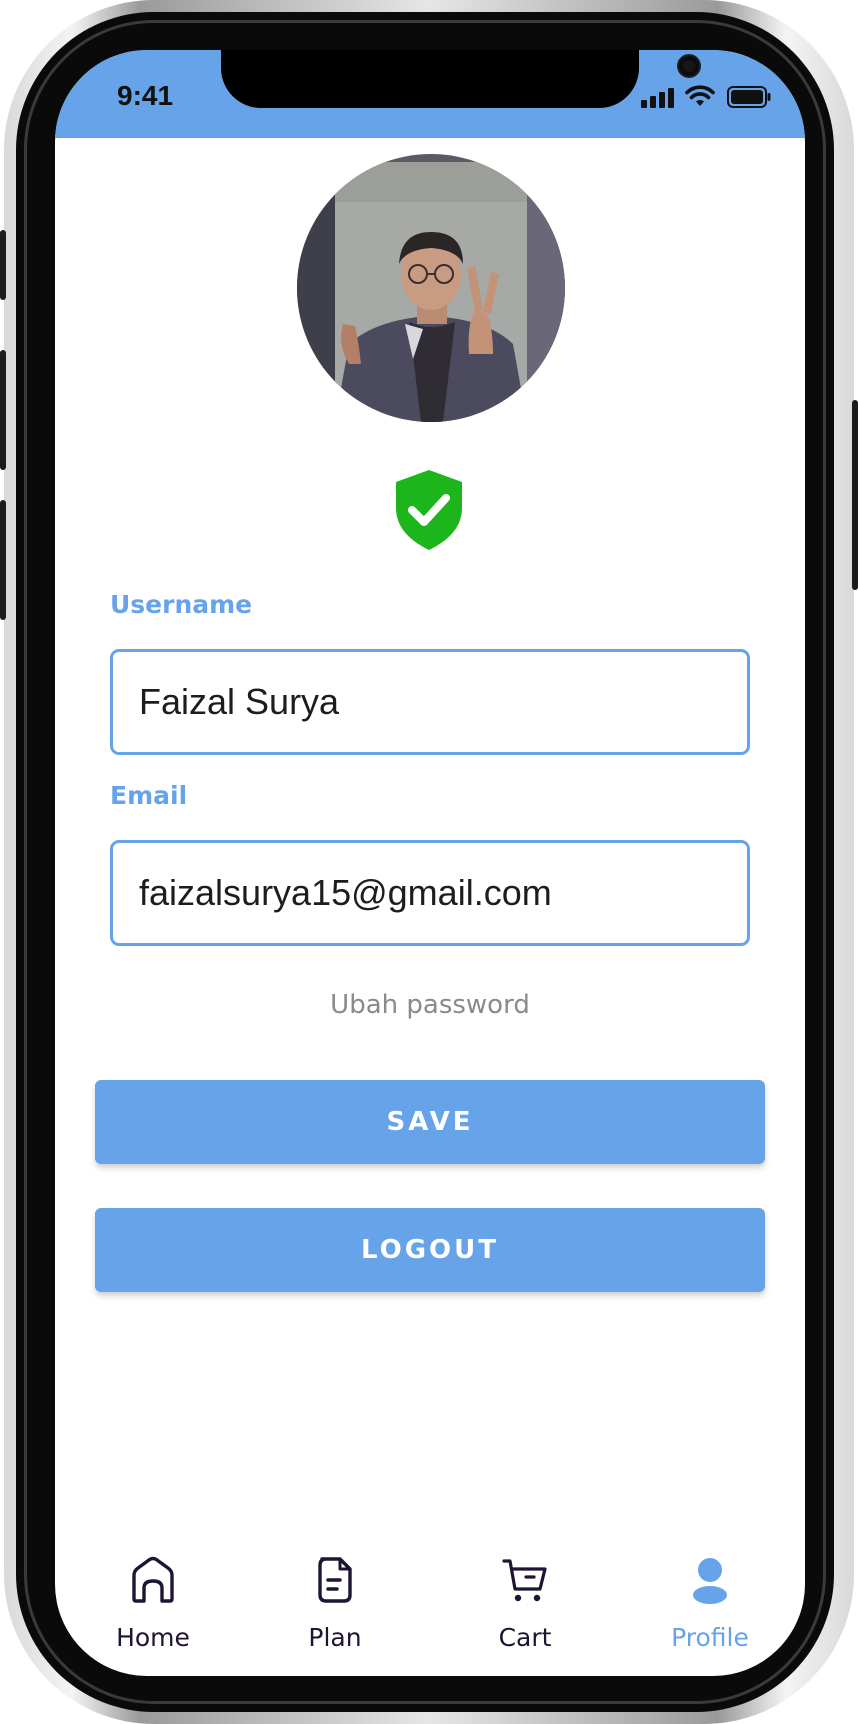 This screenshot has width=858, height=1724. I want to click on home-icon, so click(153, 1579).